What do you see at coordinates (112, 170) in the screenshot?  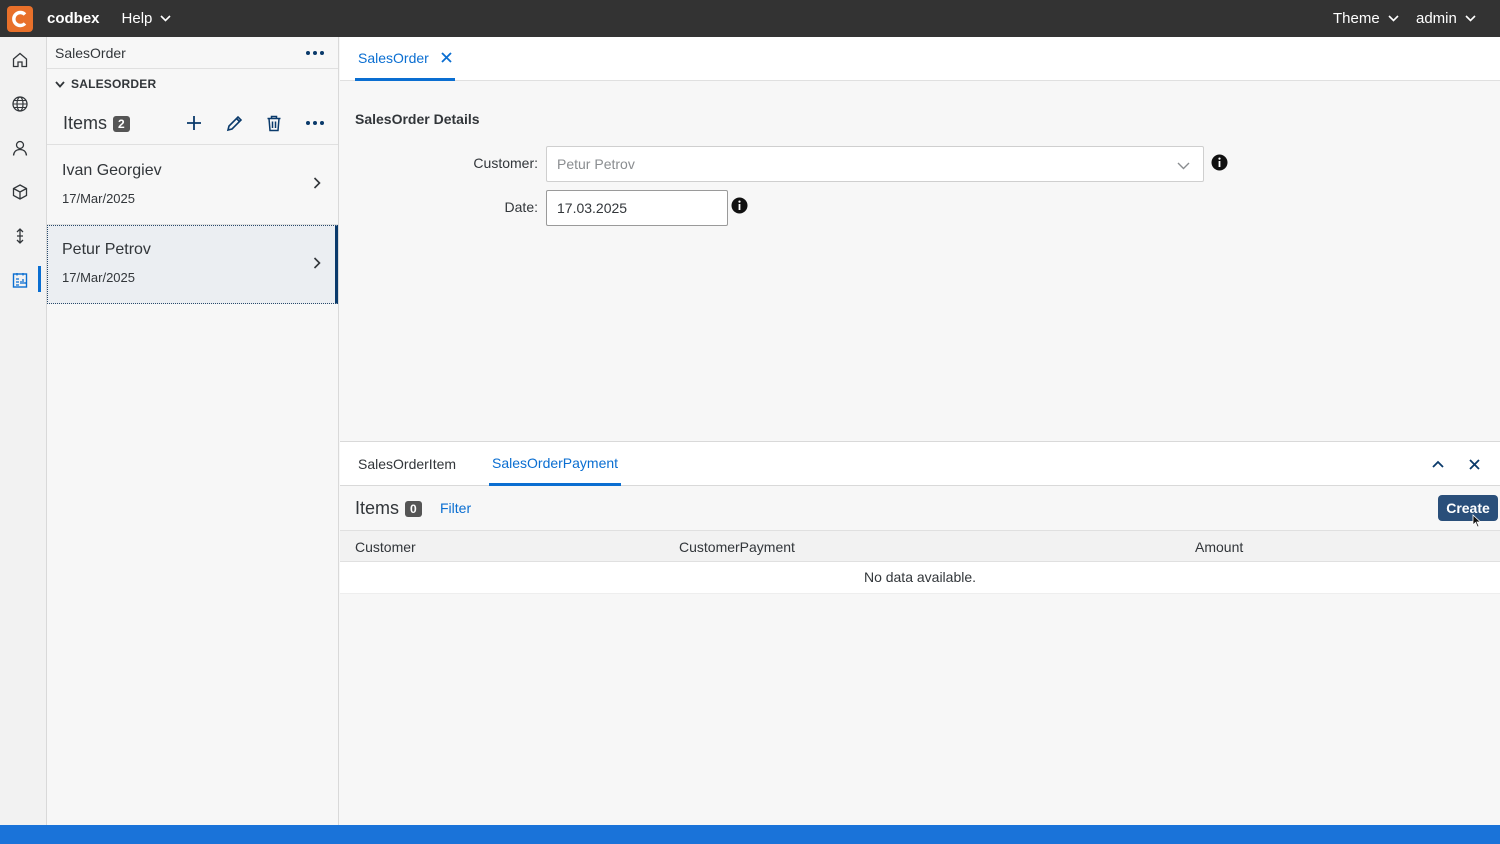 I see `list-item-name: Ivan Georgiev` at bounding box center [112, 170].